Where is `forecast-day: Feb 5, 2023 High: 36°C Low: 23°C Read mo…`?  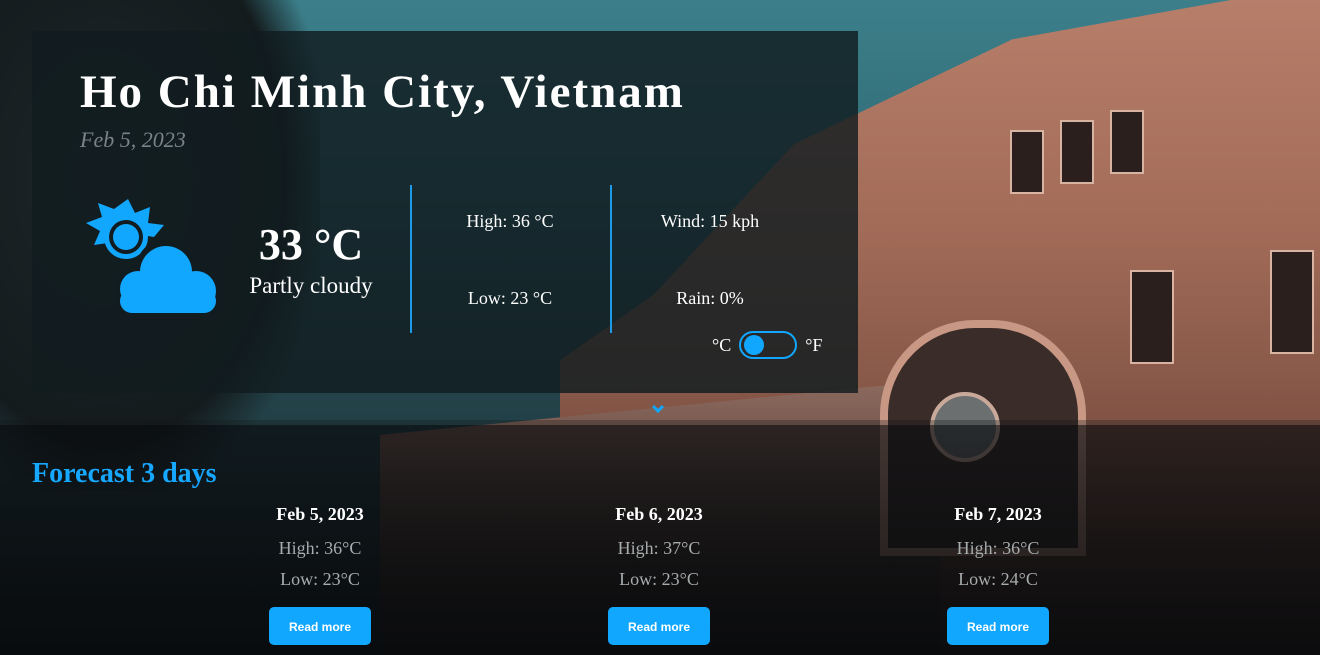
forecast-day: Feb 5, 2023 High: 36°C Low: 23°C Read mo… is located at coordinates (320, 573).